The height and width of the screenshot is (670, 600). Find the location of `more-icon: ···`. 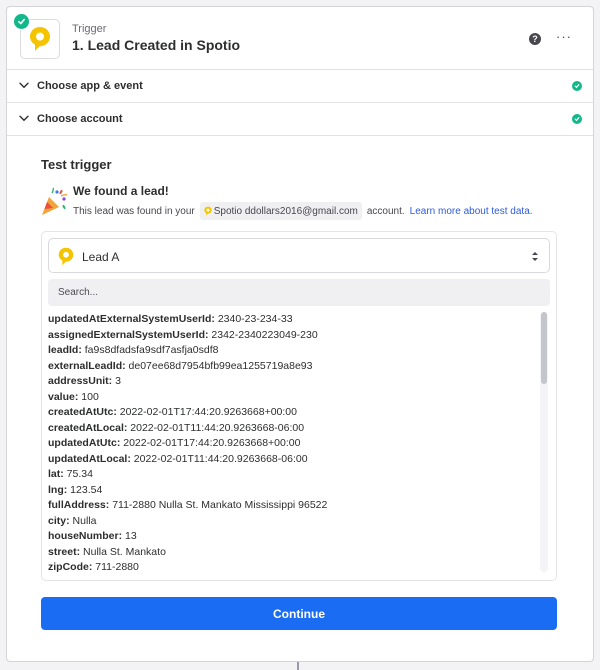

more-icon: ··· is located at coordinates (564, 36).